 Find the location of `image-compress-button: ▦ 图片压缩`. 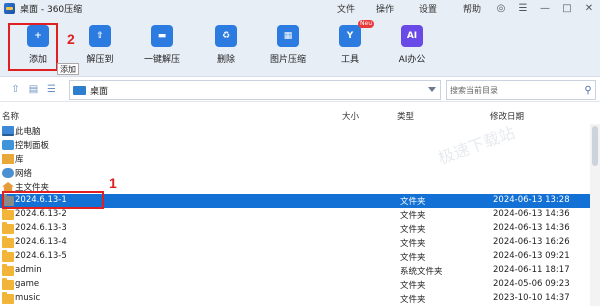

image-compress-button: ▦ 图片压缩 is located at coordinates (288, 46).